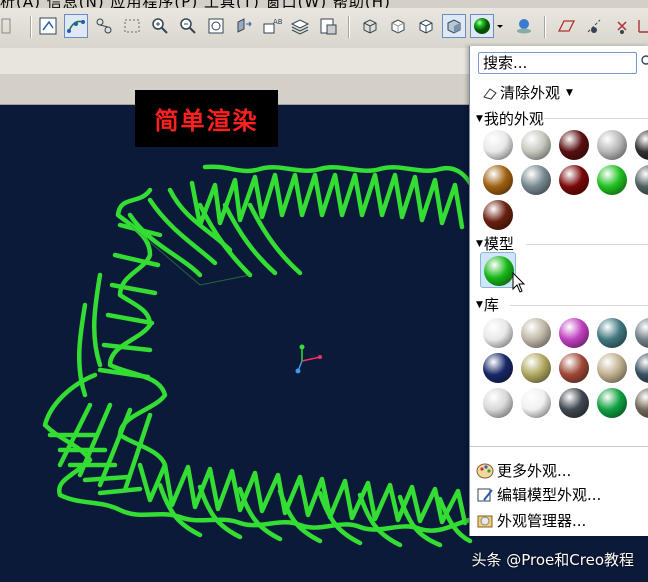 The height and width of the screenshot is (582, 648). What do you see at coordinates (132, 26) in the screenshot?
I see `select-box-icon` at bounding box center [132, 26].